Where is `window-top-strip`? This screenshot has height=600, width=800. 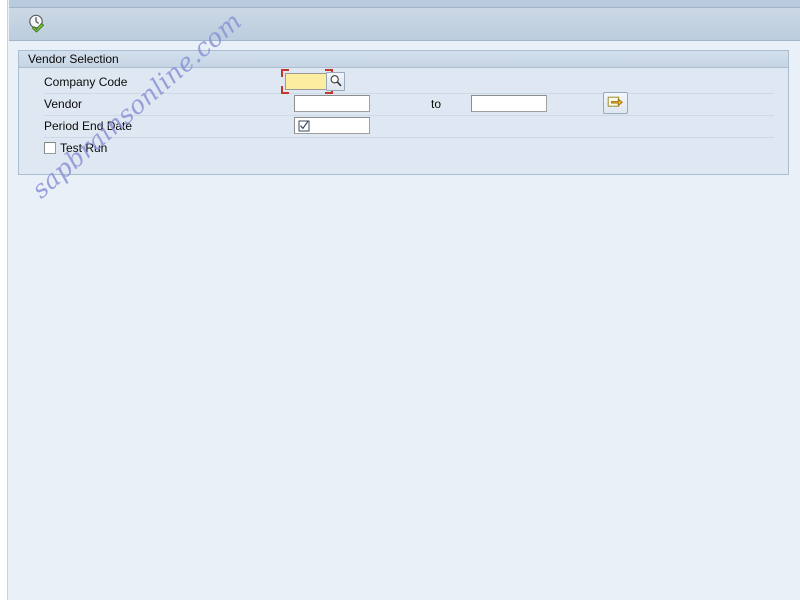 window-top-strip is located at coordinates (404, 4).